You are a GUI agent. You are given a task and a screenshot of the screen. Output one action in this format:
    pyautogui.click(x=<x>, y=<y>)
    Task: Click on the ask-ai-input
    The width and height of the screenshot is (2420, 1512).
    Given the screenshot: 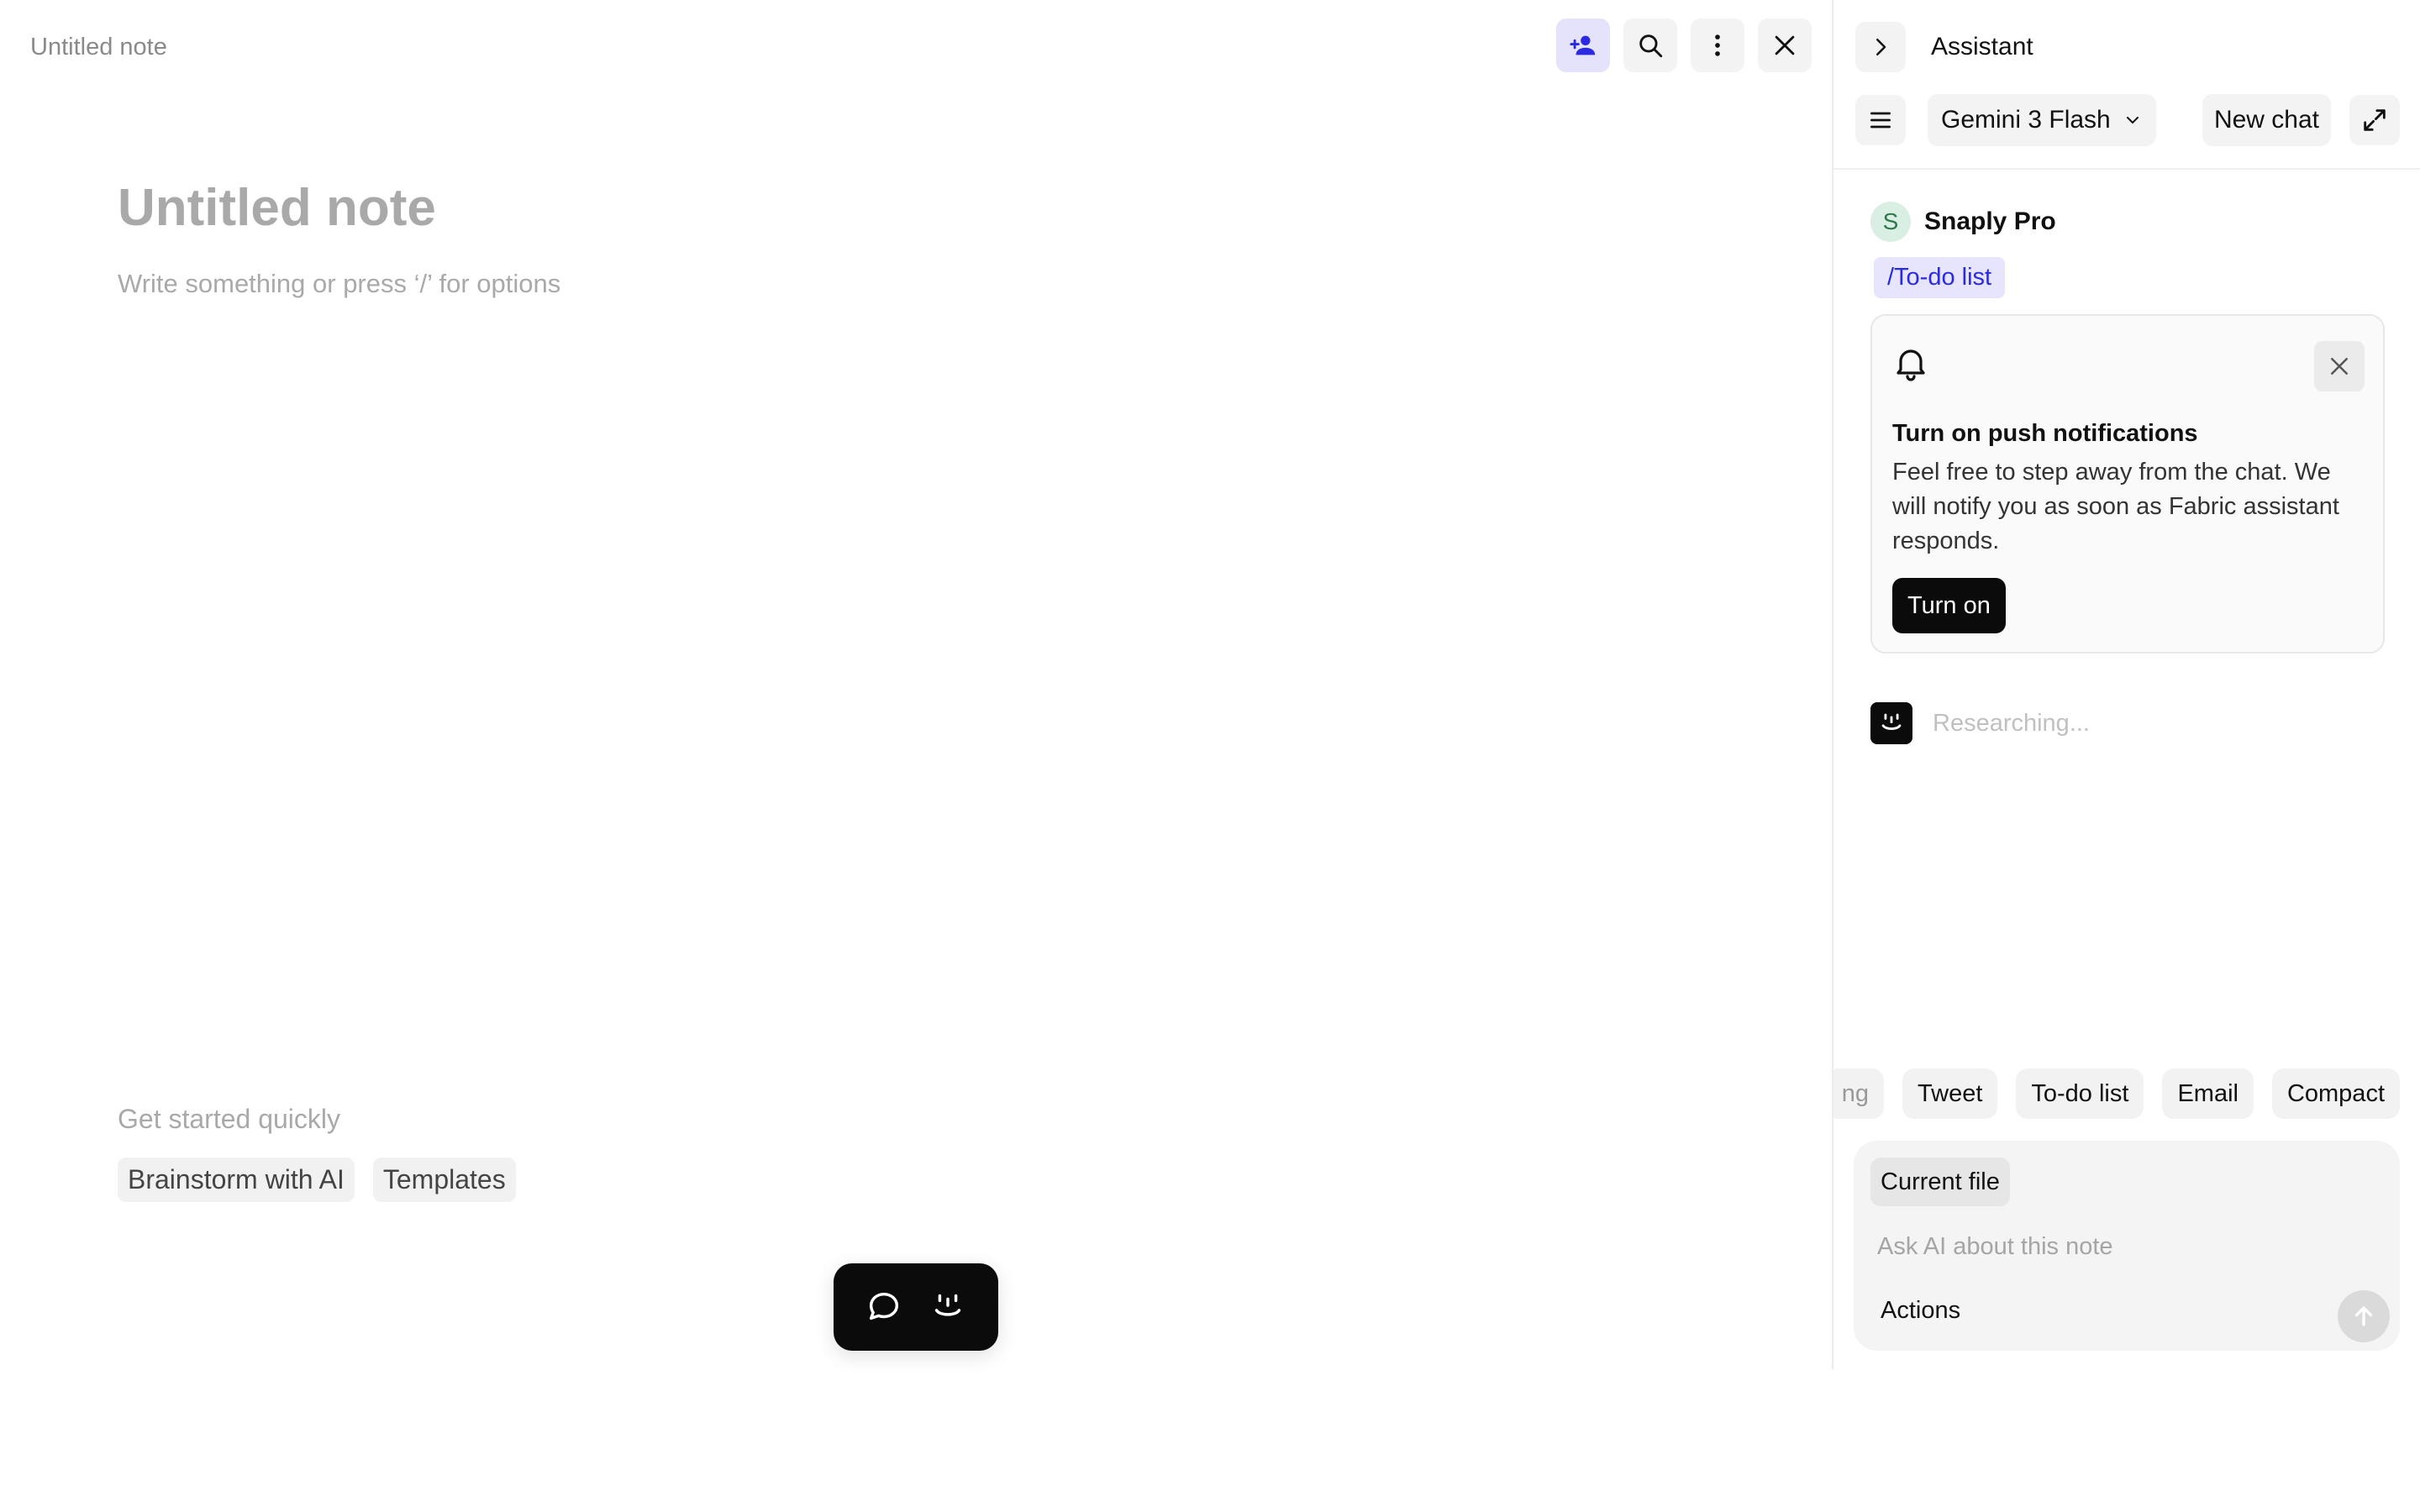 What is the action you would take?
    pyautogui.click(x=2112, y=1247)
    